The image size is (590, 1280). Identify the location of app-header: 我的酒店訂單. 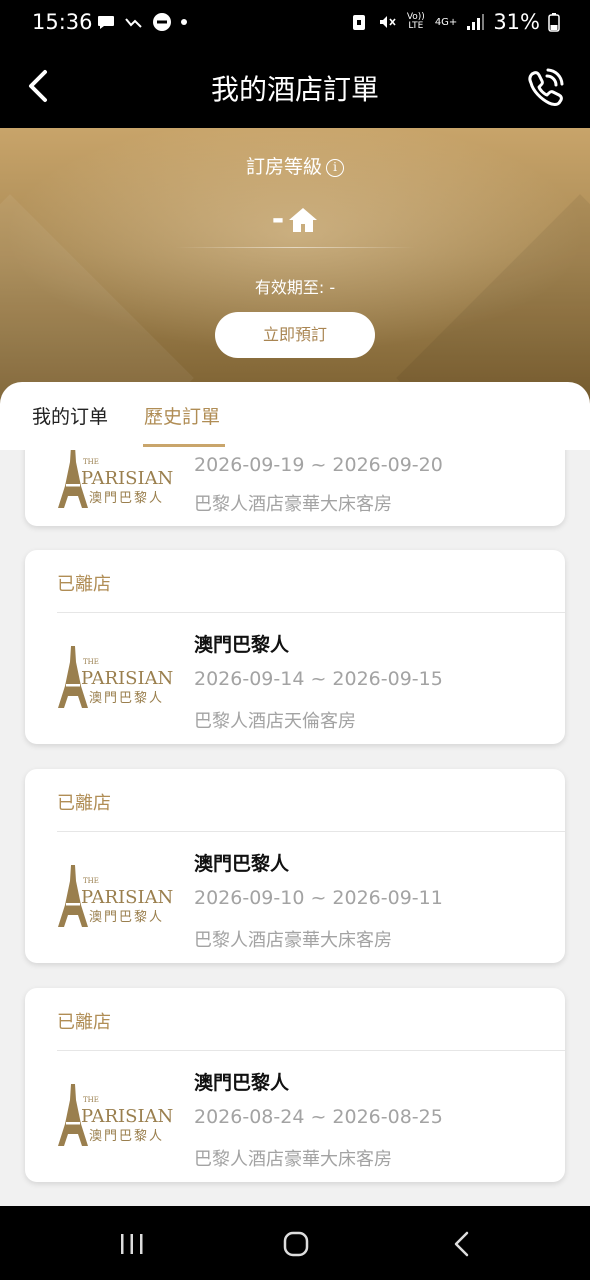
(295, 88).